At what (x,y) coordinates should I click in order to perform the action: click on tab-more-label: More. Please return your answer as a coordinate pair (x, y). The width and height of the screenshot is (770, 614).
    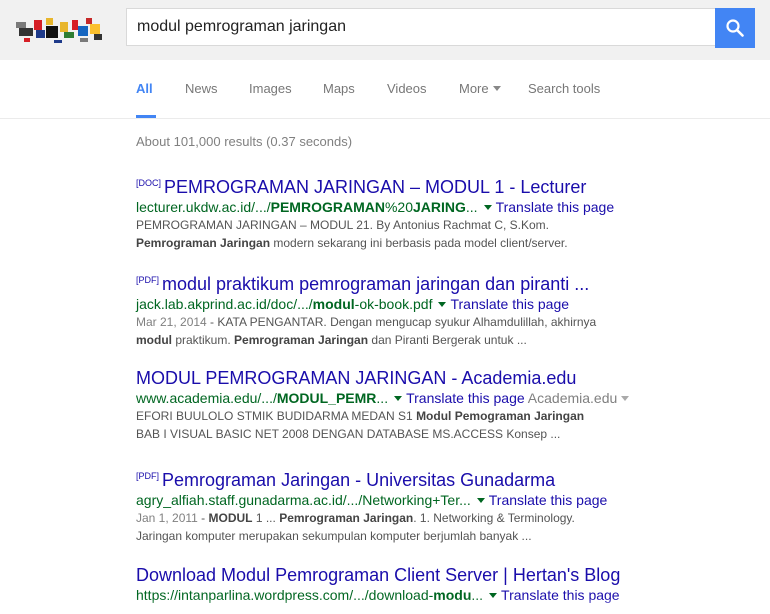
    Looking at the image, I should click on (474, 88).